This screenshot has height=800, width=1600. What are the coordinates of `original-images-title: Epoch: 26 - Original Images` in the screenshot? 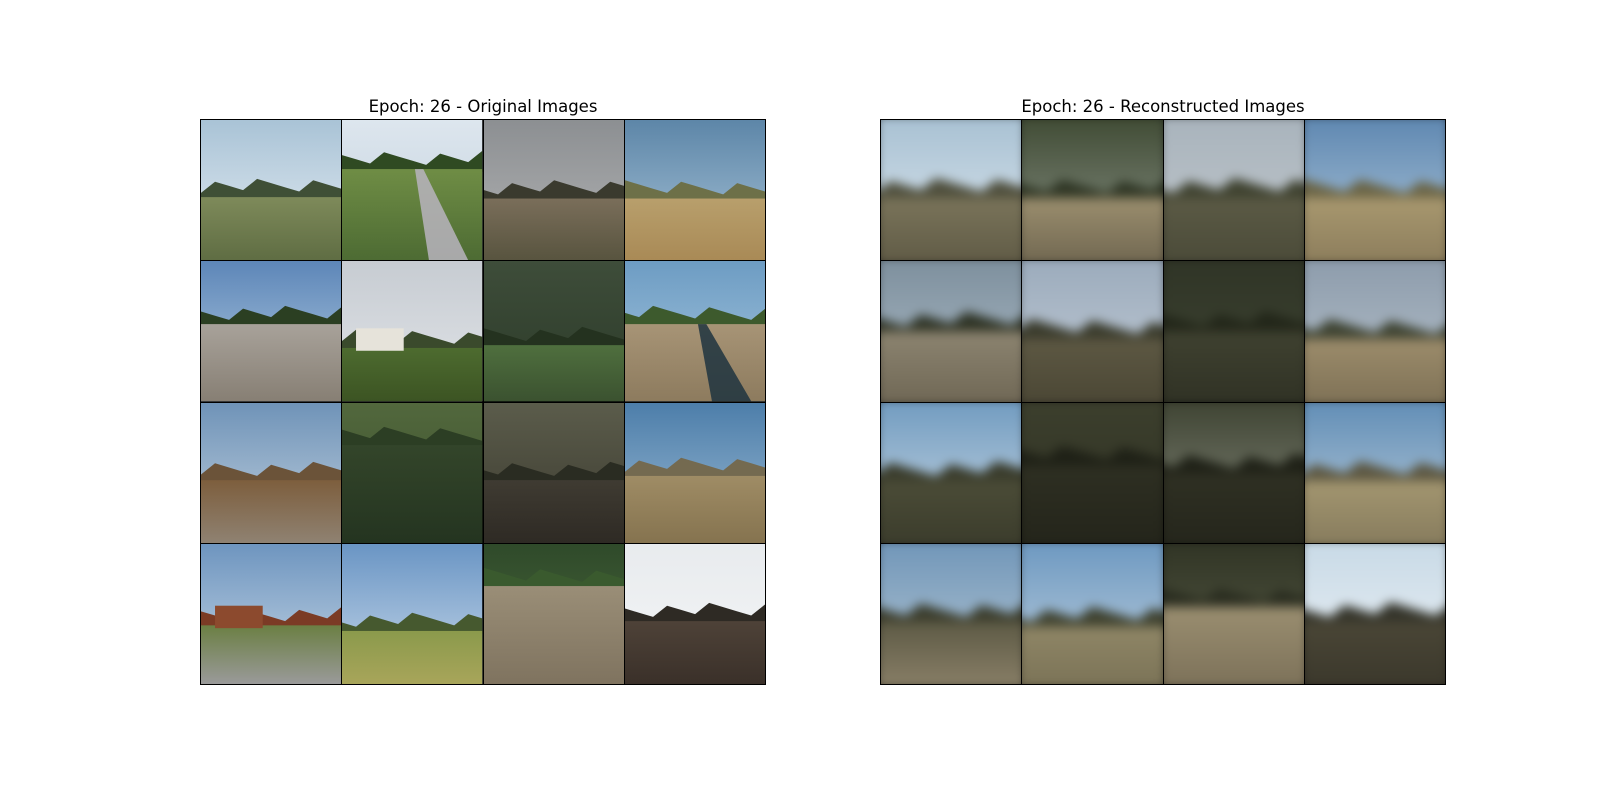 It's located at (483, 106).